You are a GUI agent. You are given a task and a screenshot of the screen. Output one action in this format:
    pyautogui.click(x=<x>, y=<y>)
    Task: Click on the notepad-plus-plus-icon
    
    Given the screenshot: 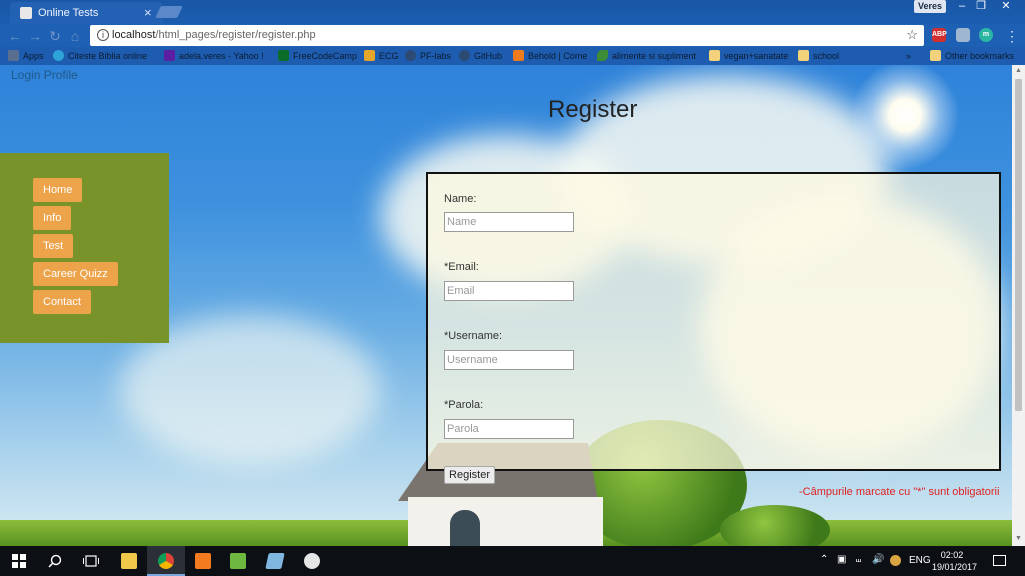 What is the action you would take?
    pyautogui.click(x=238, y=561)
    